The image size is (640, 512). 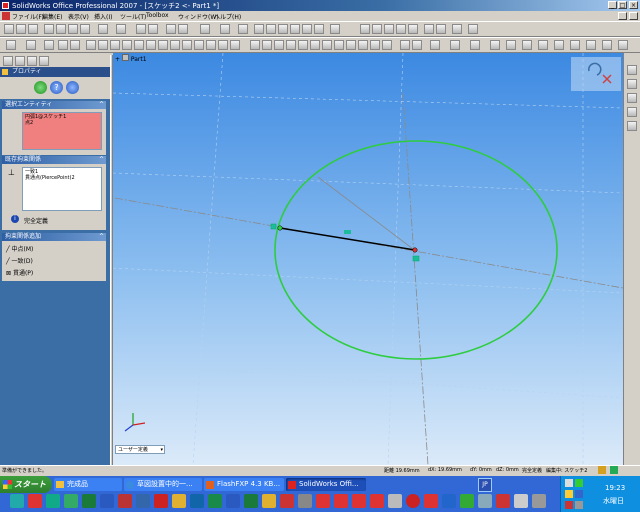 What do you see at coordinates (543, 45) in the screenshot?
I see `split-entities-icon` at bounding box center [543, 45].